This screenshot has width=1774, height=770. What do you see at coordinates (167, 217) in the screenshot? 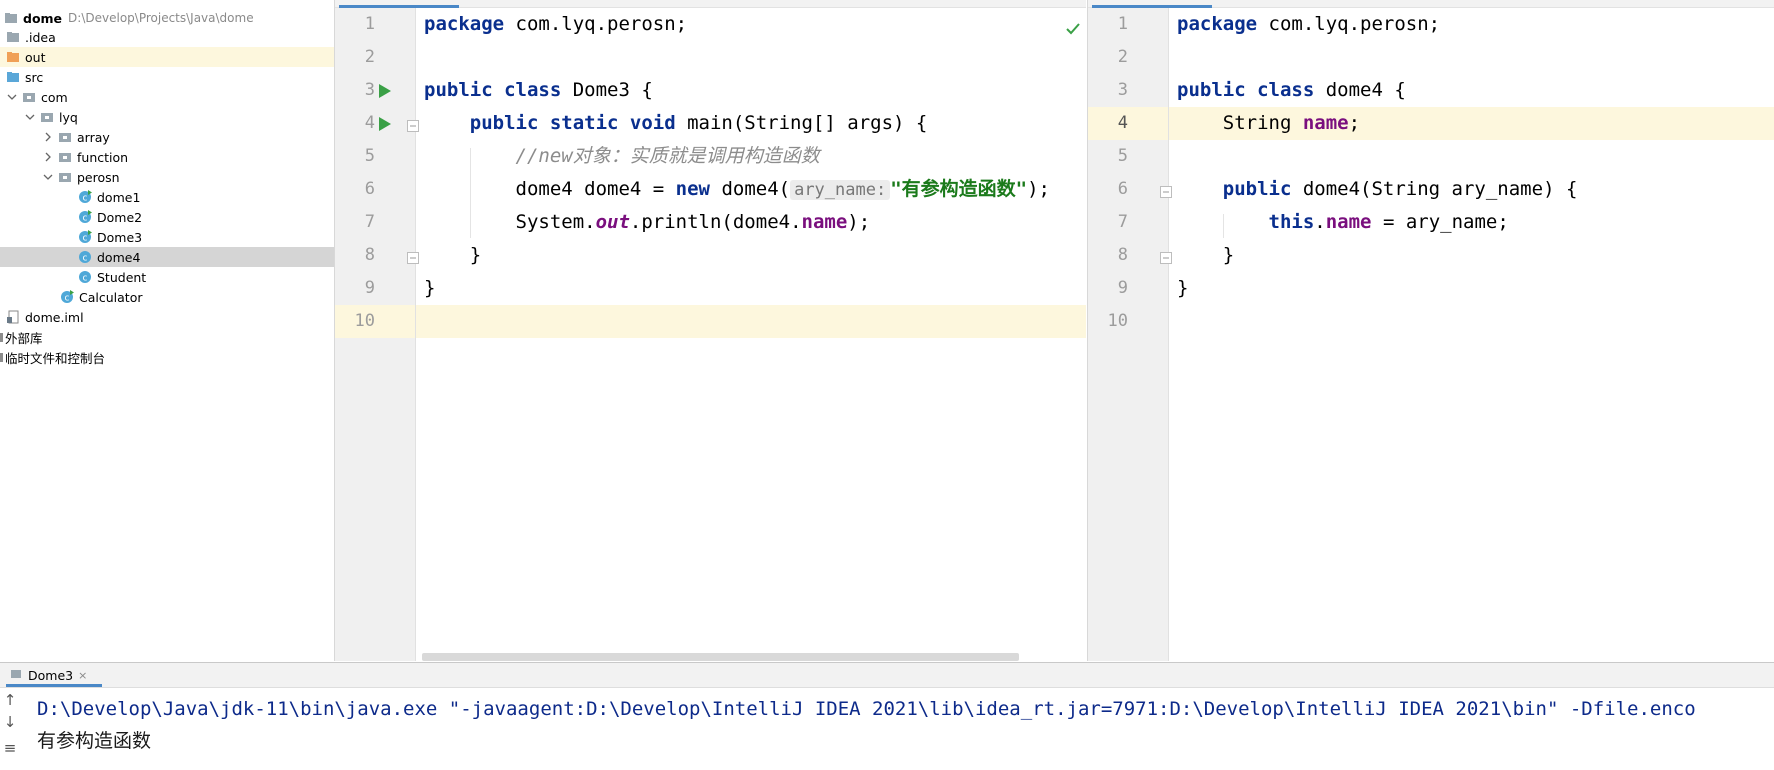
I see `tree-item-dome2: c Dome2` at bounding box center [167, 217].